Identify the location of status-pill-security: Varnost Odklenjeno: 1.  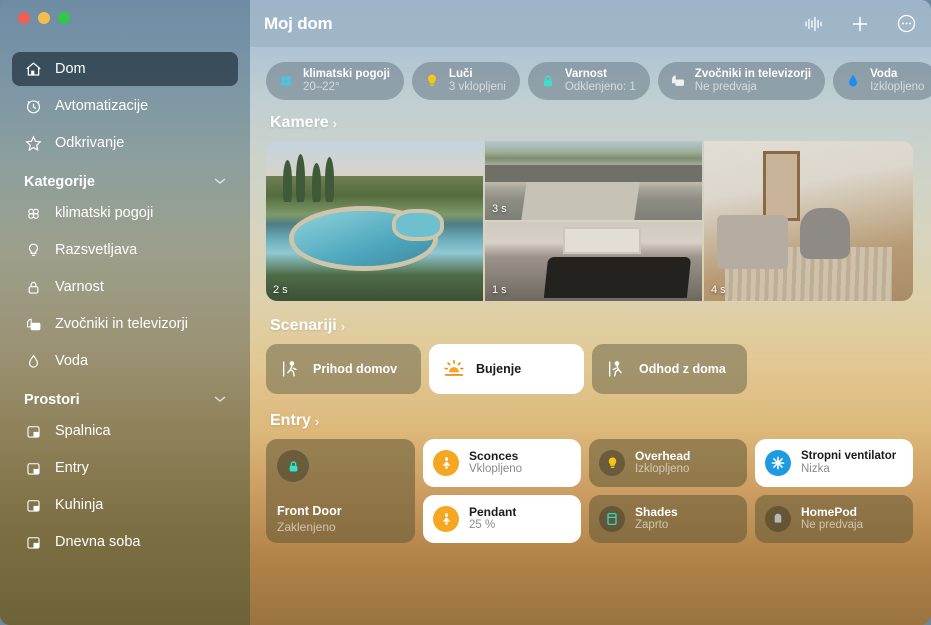
(588, 81).